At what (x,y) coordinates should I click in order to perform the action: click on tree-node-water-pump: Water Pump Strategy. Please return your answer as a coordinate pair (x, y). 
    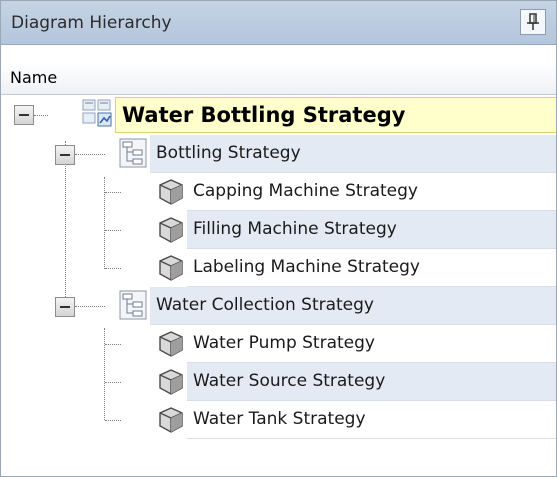
    Looking at the image, I should click on (371, 344).